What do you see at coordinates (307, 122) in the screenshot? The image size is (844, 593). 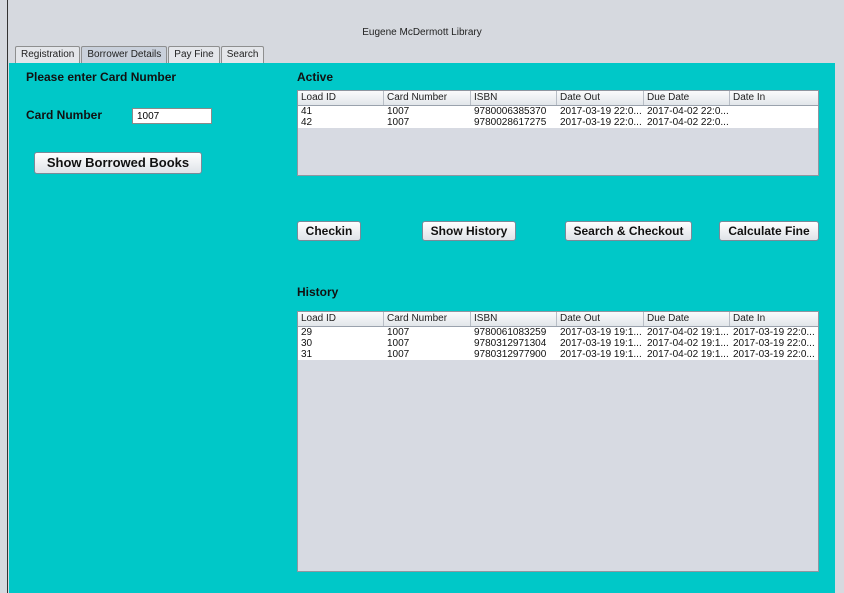 I see `cell-load-id: 42` at bounding box center [307, 122].